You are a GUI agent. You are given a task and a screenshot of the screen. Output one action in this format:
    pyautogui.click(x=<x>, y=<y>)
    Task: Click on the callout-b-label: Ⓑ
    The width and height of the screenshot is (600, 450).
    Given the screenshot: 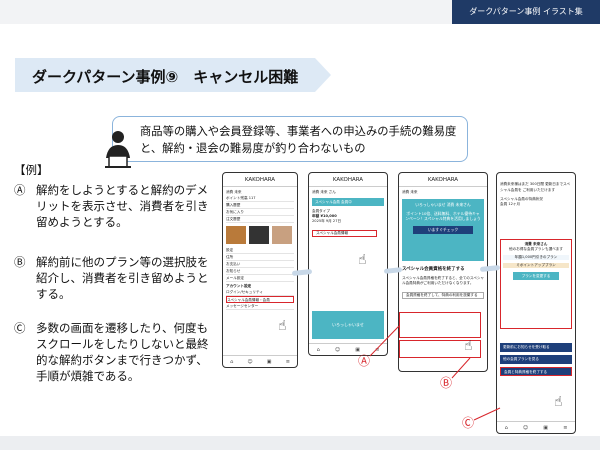 What is the action you would take?
    pyautogui.click(x=446, y=383)
    